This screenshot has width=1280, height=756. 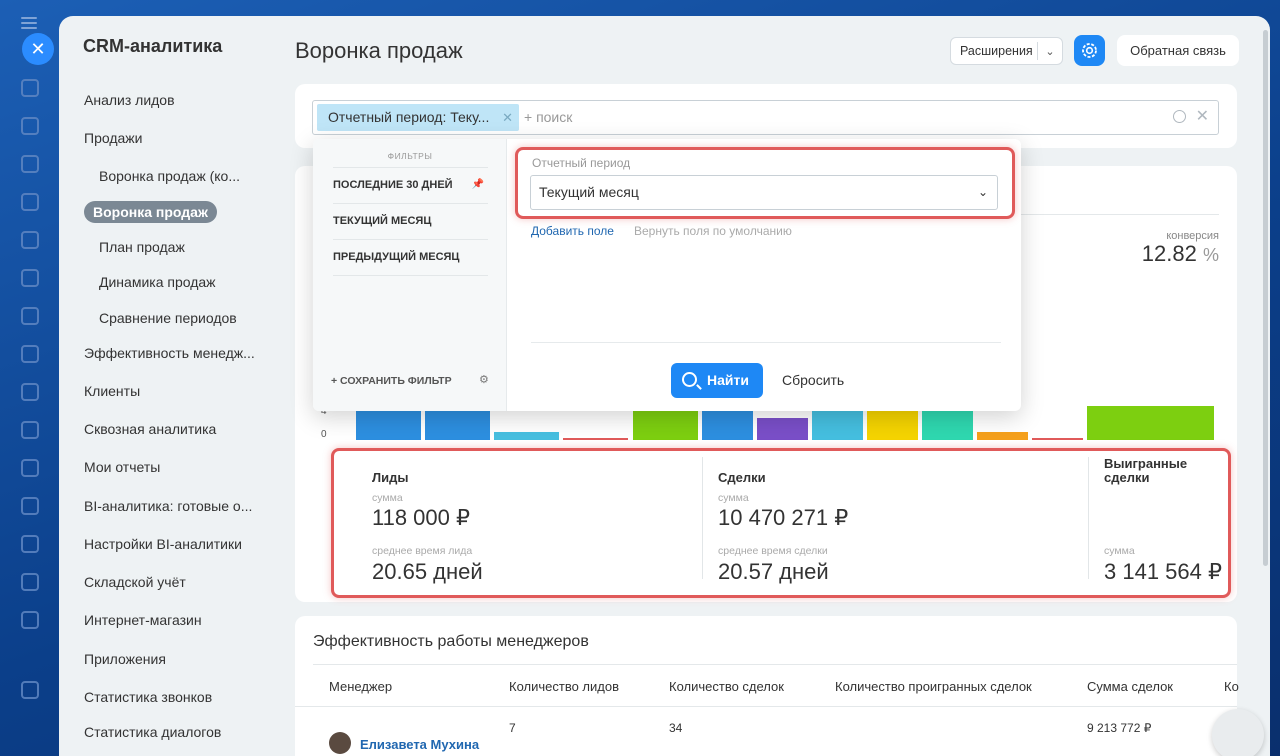 I want to click on rail-icon-h, so click(x=30, y=582).